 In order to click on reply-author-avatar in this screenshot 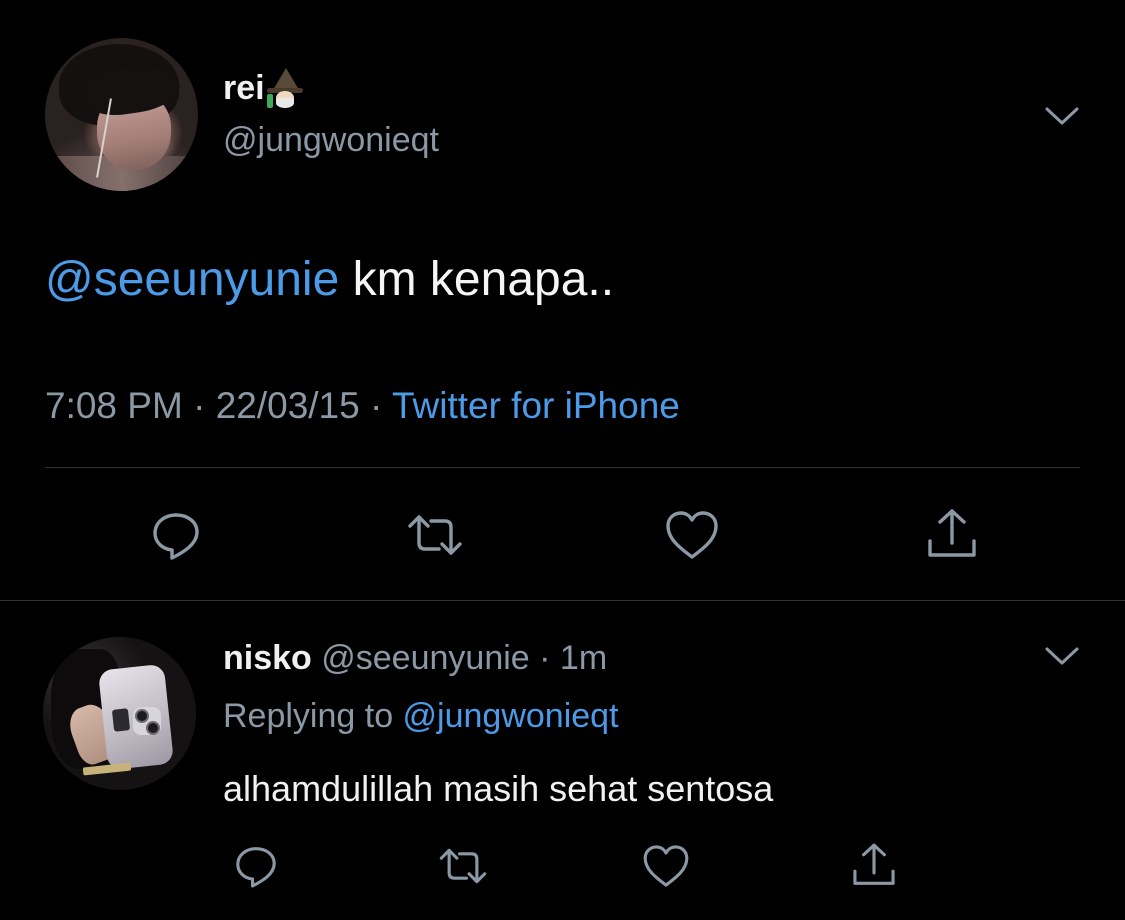, I will do `click(119, 713)`.